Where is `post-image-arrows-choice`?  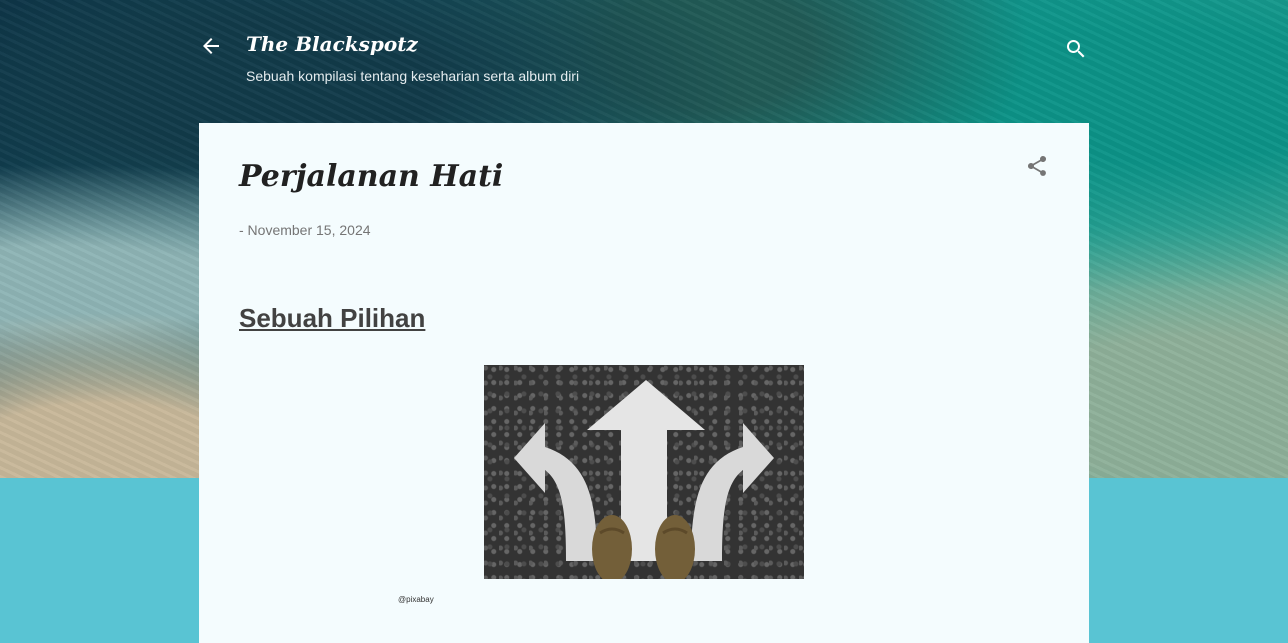 post-image-arrows-choice is located at coordinates (644, 472).